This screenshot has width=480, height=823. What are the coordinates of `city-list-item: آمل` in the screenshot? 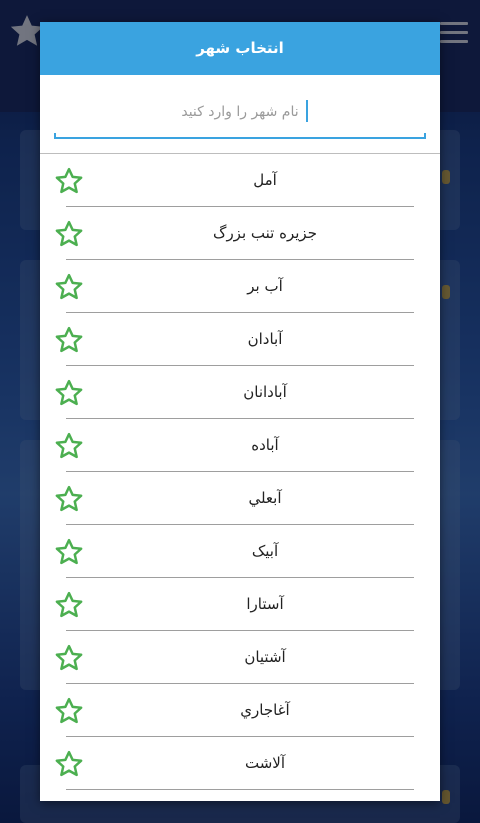 It's located at (240, 180).